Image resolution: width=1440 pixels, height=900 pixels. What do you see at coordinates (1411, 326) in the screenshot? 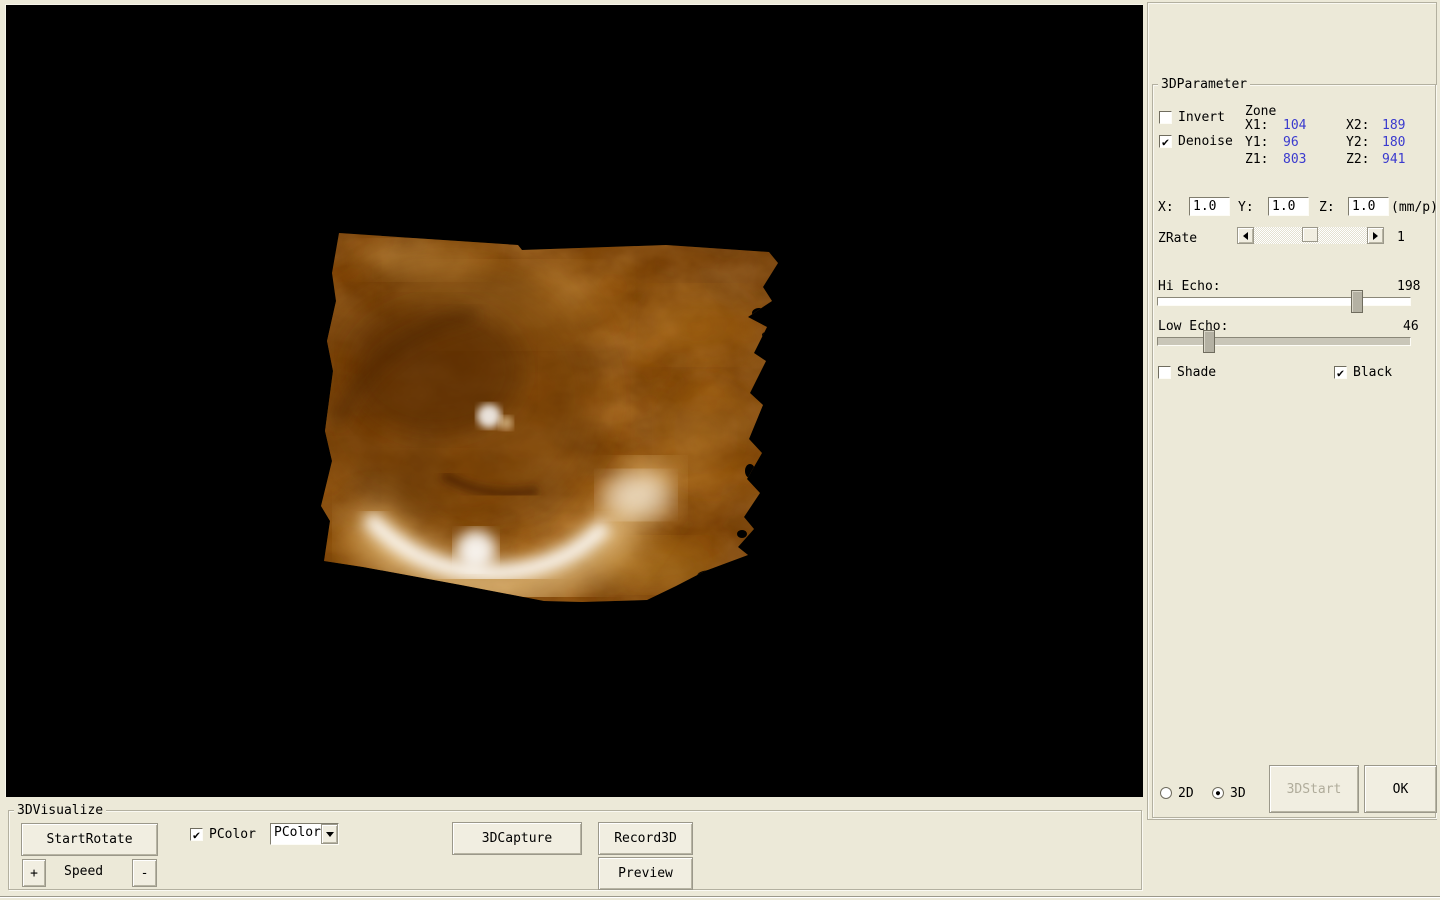
I see `low-echo-value: 46` at bounding box center [1411, 326].